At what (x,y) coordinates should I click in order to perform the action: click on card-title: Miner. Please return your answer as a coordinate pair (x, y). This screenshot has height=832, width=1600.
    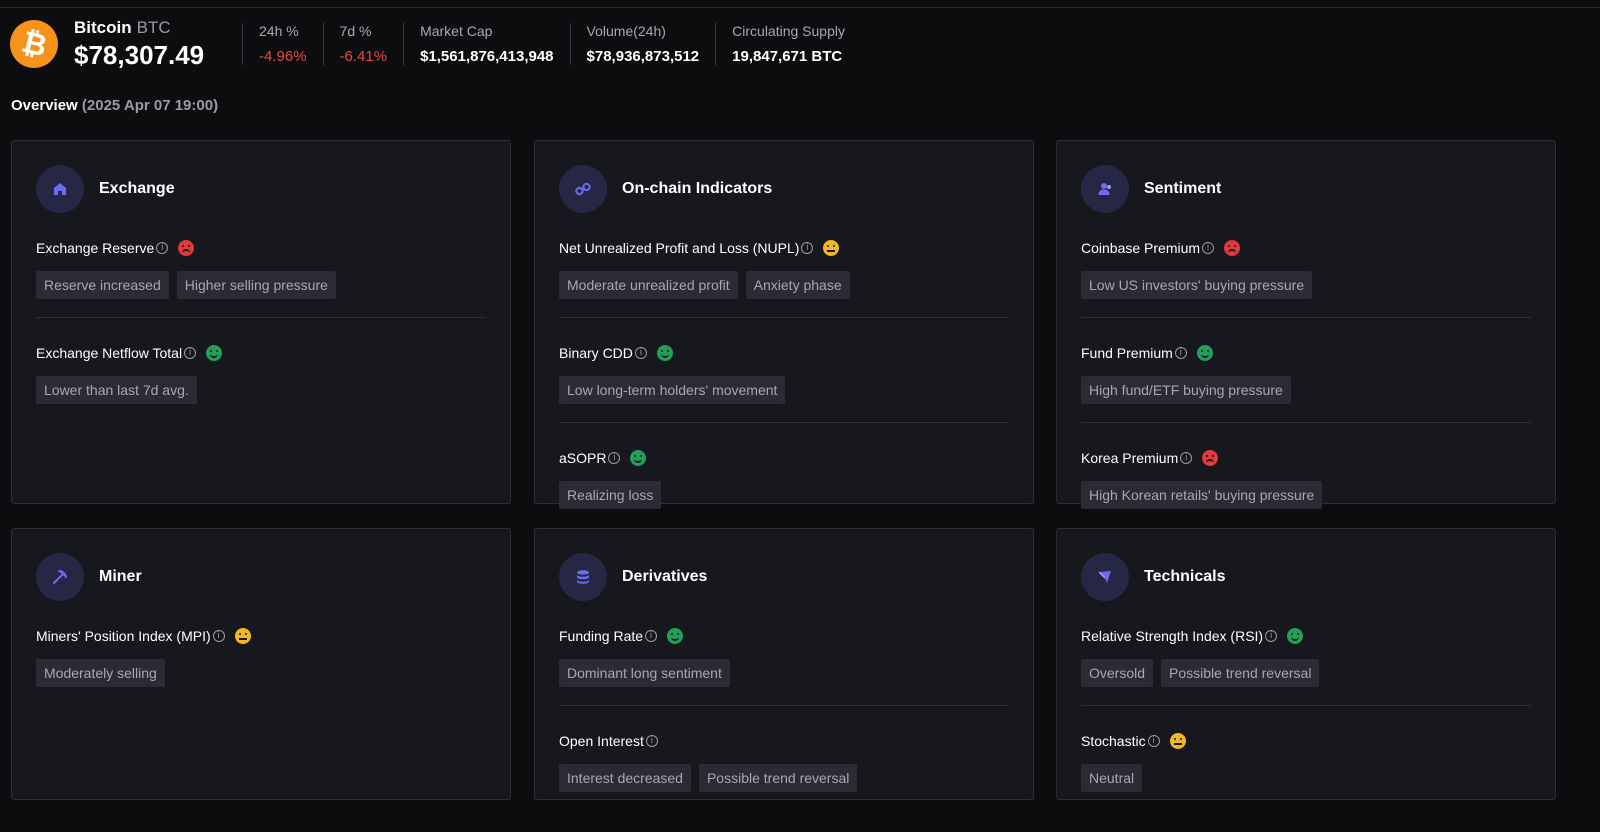
    Looking at the image, I should click on (120, 576).